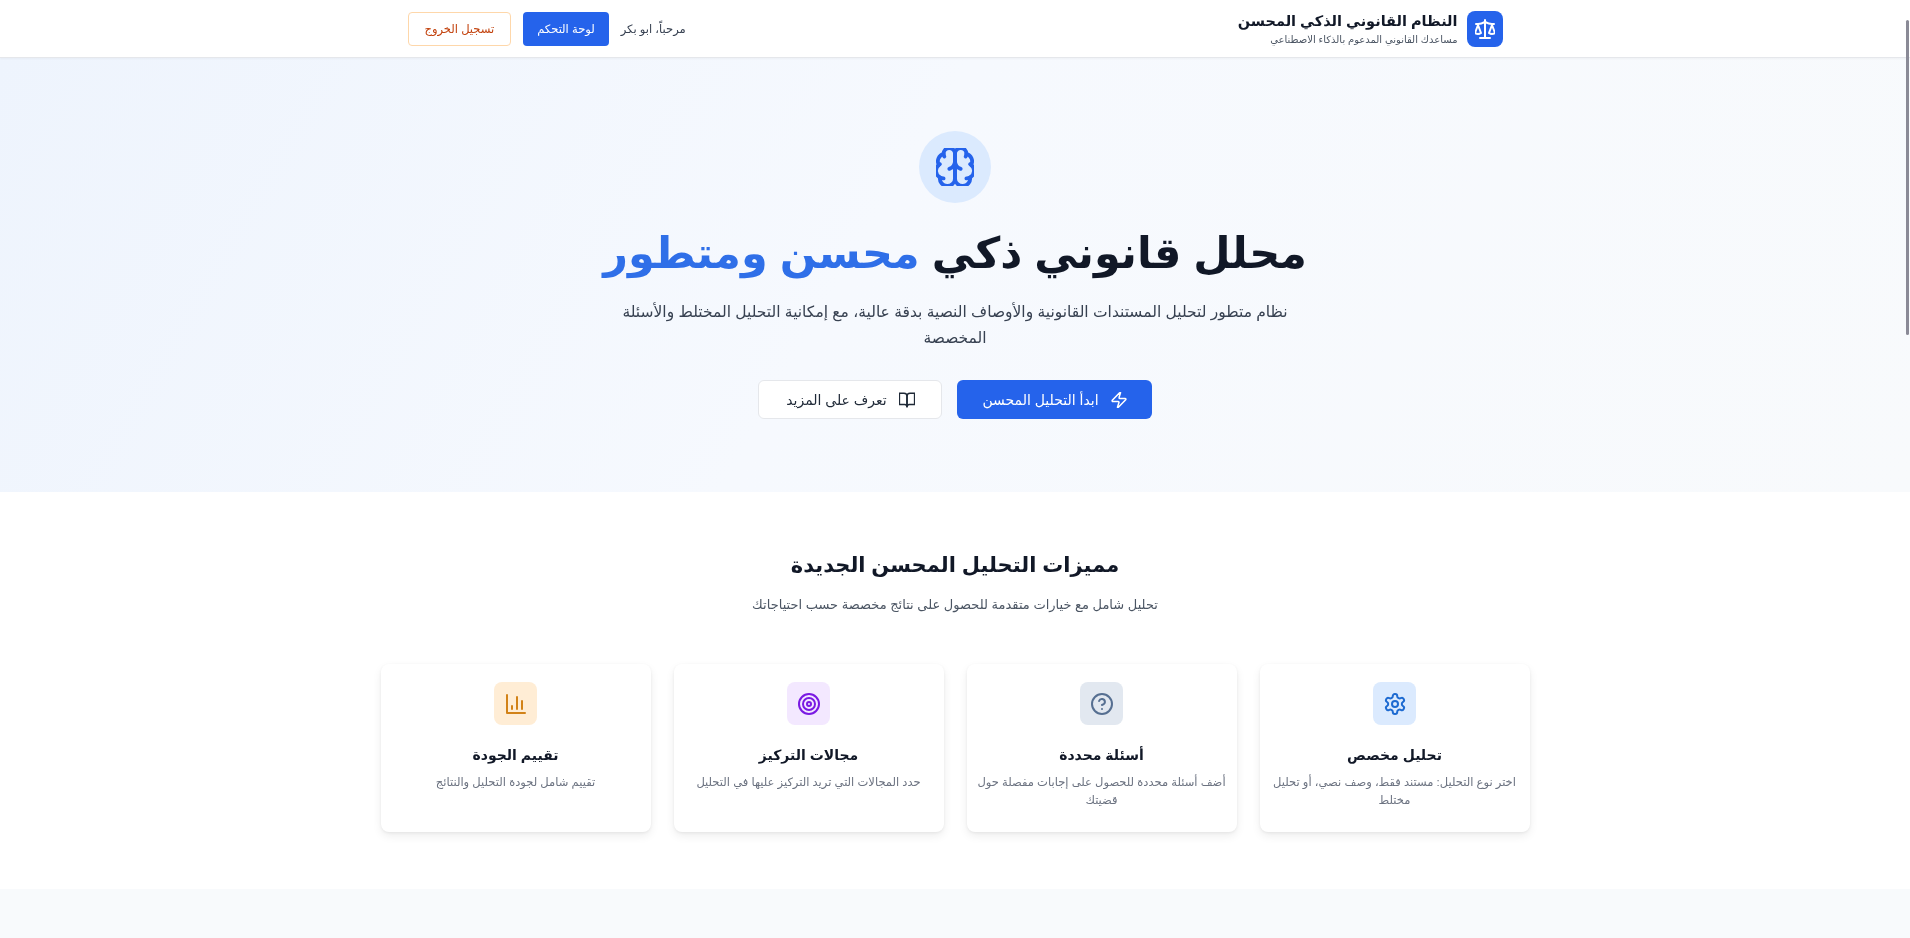  Describe the element at coordinates (955, 254) in the screenshot. I see `hero-title: محلل قانوني ذكي محسن ومتطور` at that location.